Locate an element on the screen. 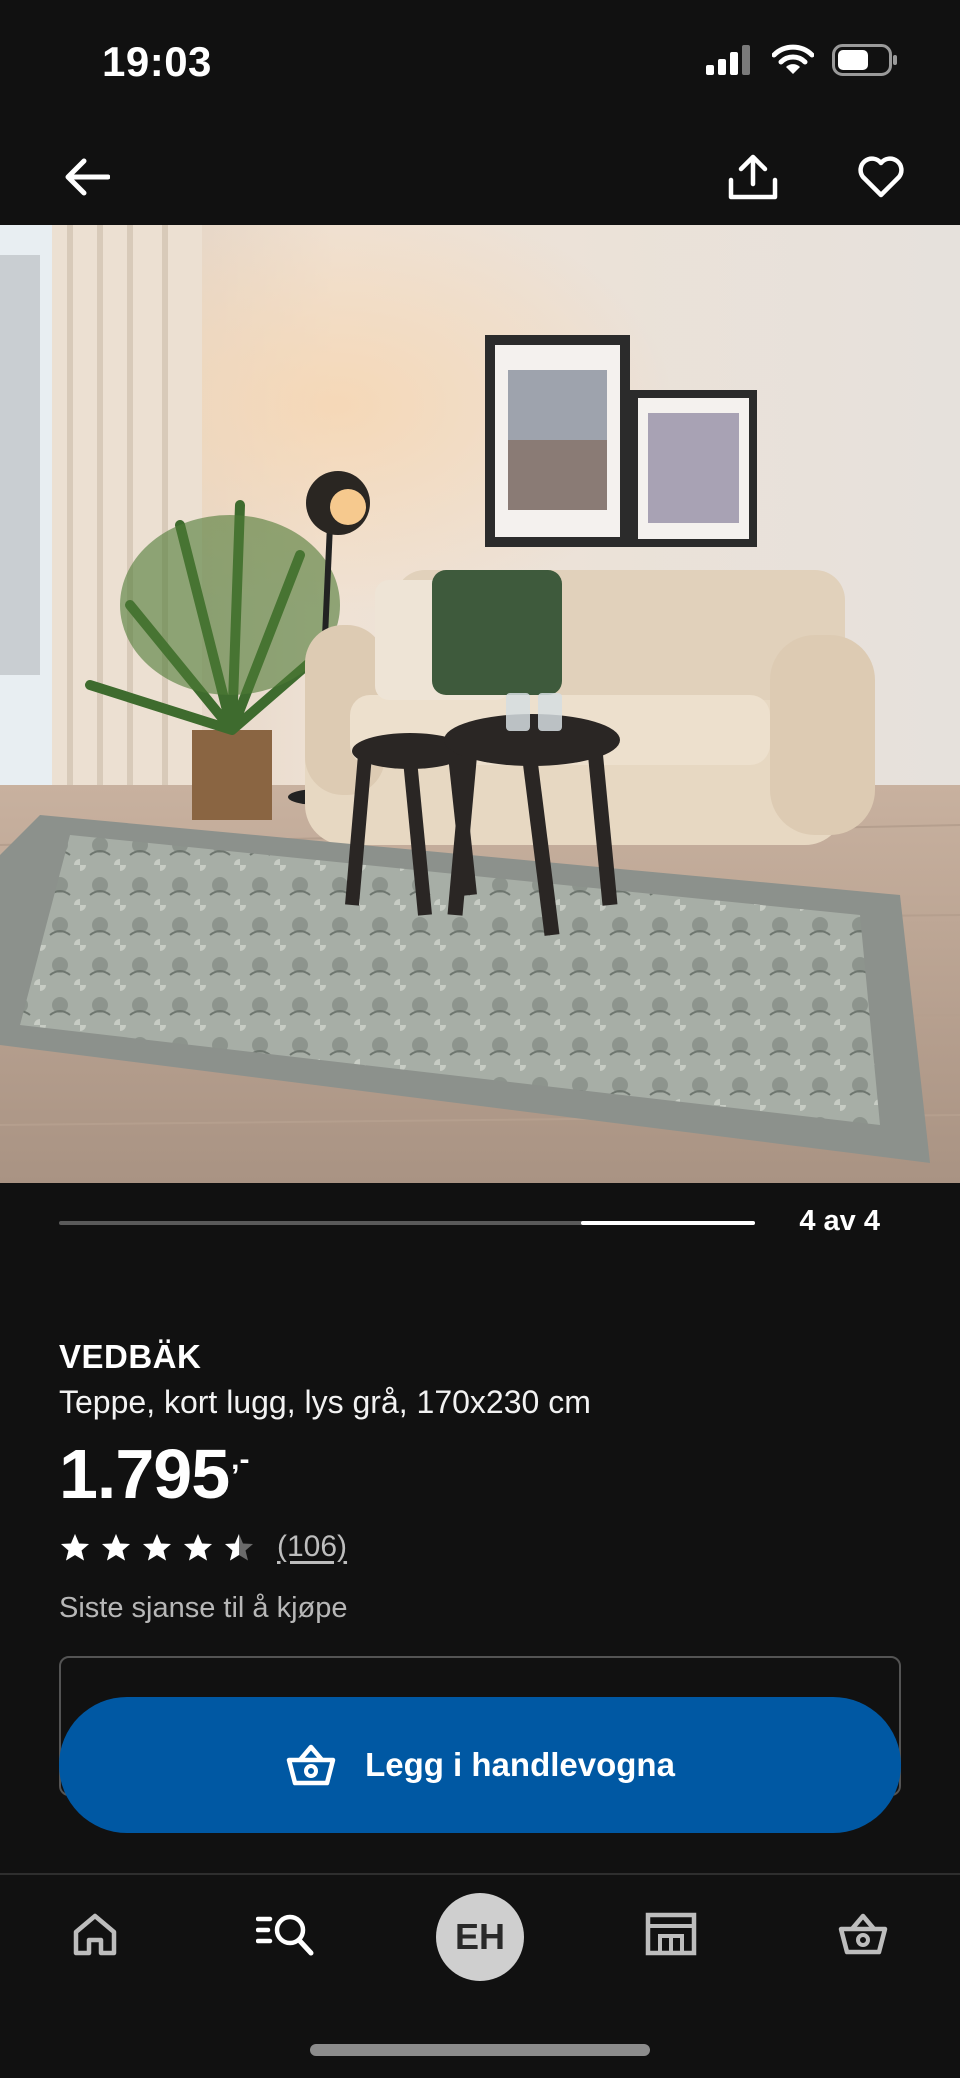  wifi-icon is located at coordinates (793, 59).